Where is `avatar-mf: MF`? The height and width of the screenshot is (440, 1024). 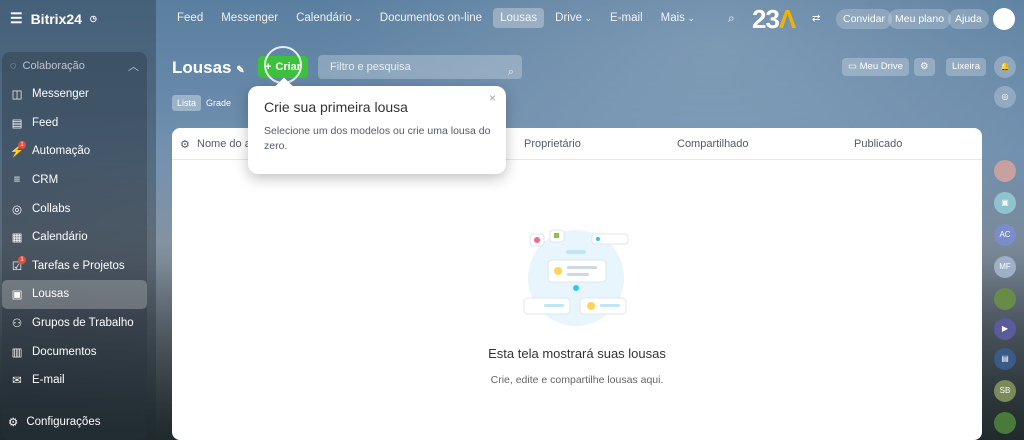 avatar-mf: MF is located at coordinates (1005, 267).